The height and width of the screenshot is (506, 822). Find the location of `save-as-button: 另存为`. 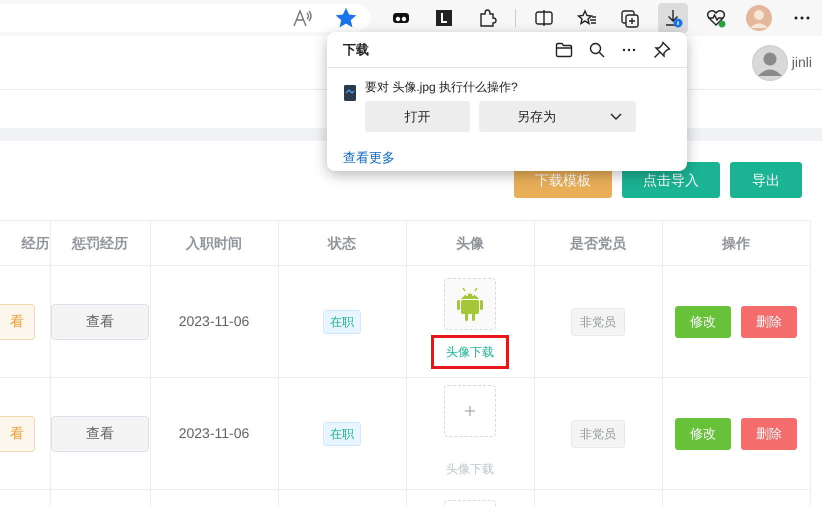

save-as-button: 另存为 is located at coordinates (557, 116).